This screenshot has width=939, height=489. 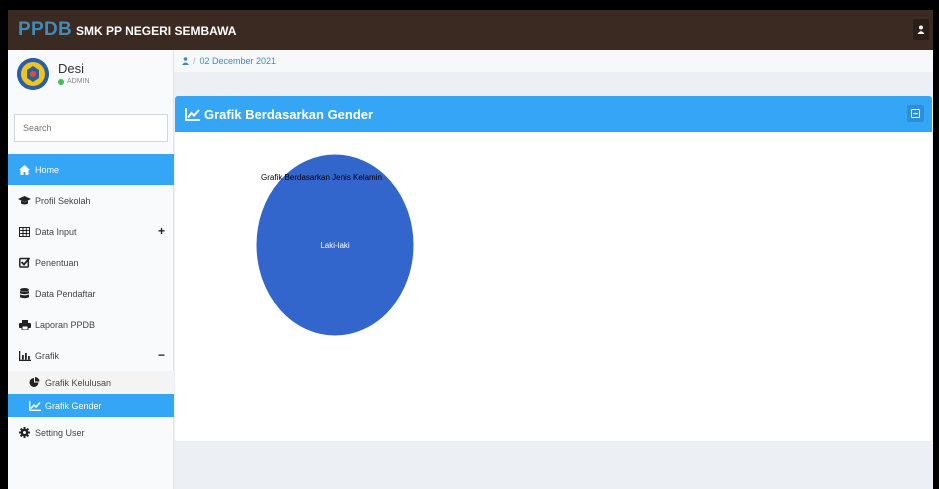 I want to click on top-navbar: PPDB SMK PP NEGERI SEMBAWA, so click(x=470, y=30).